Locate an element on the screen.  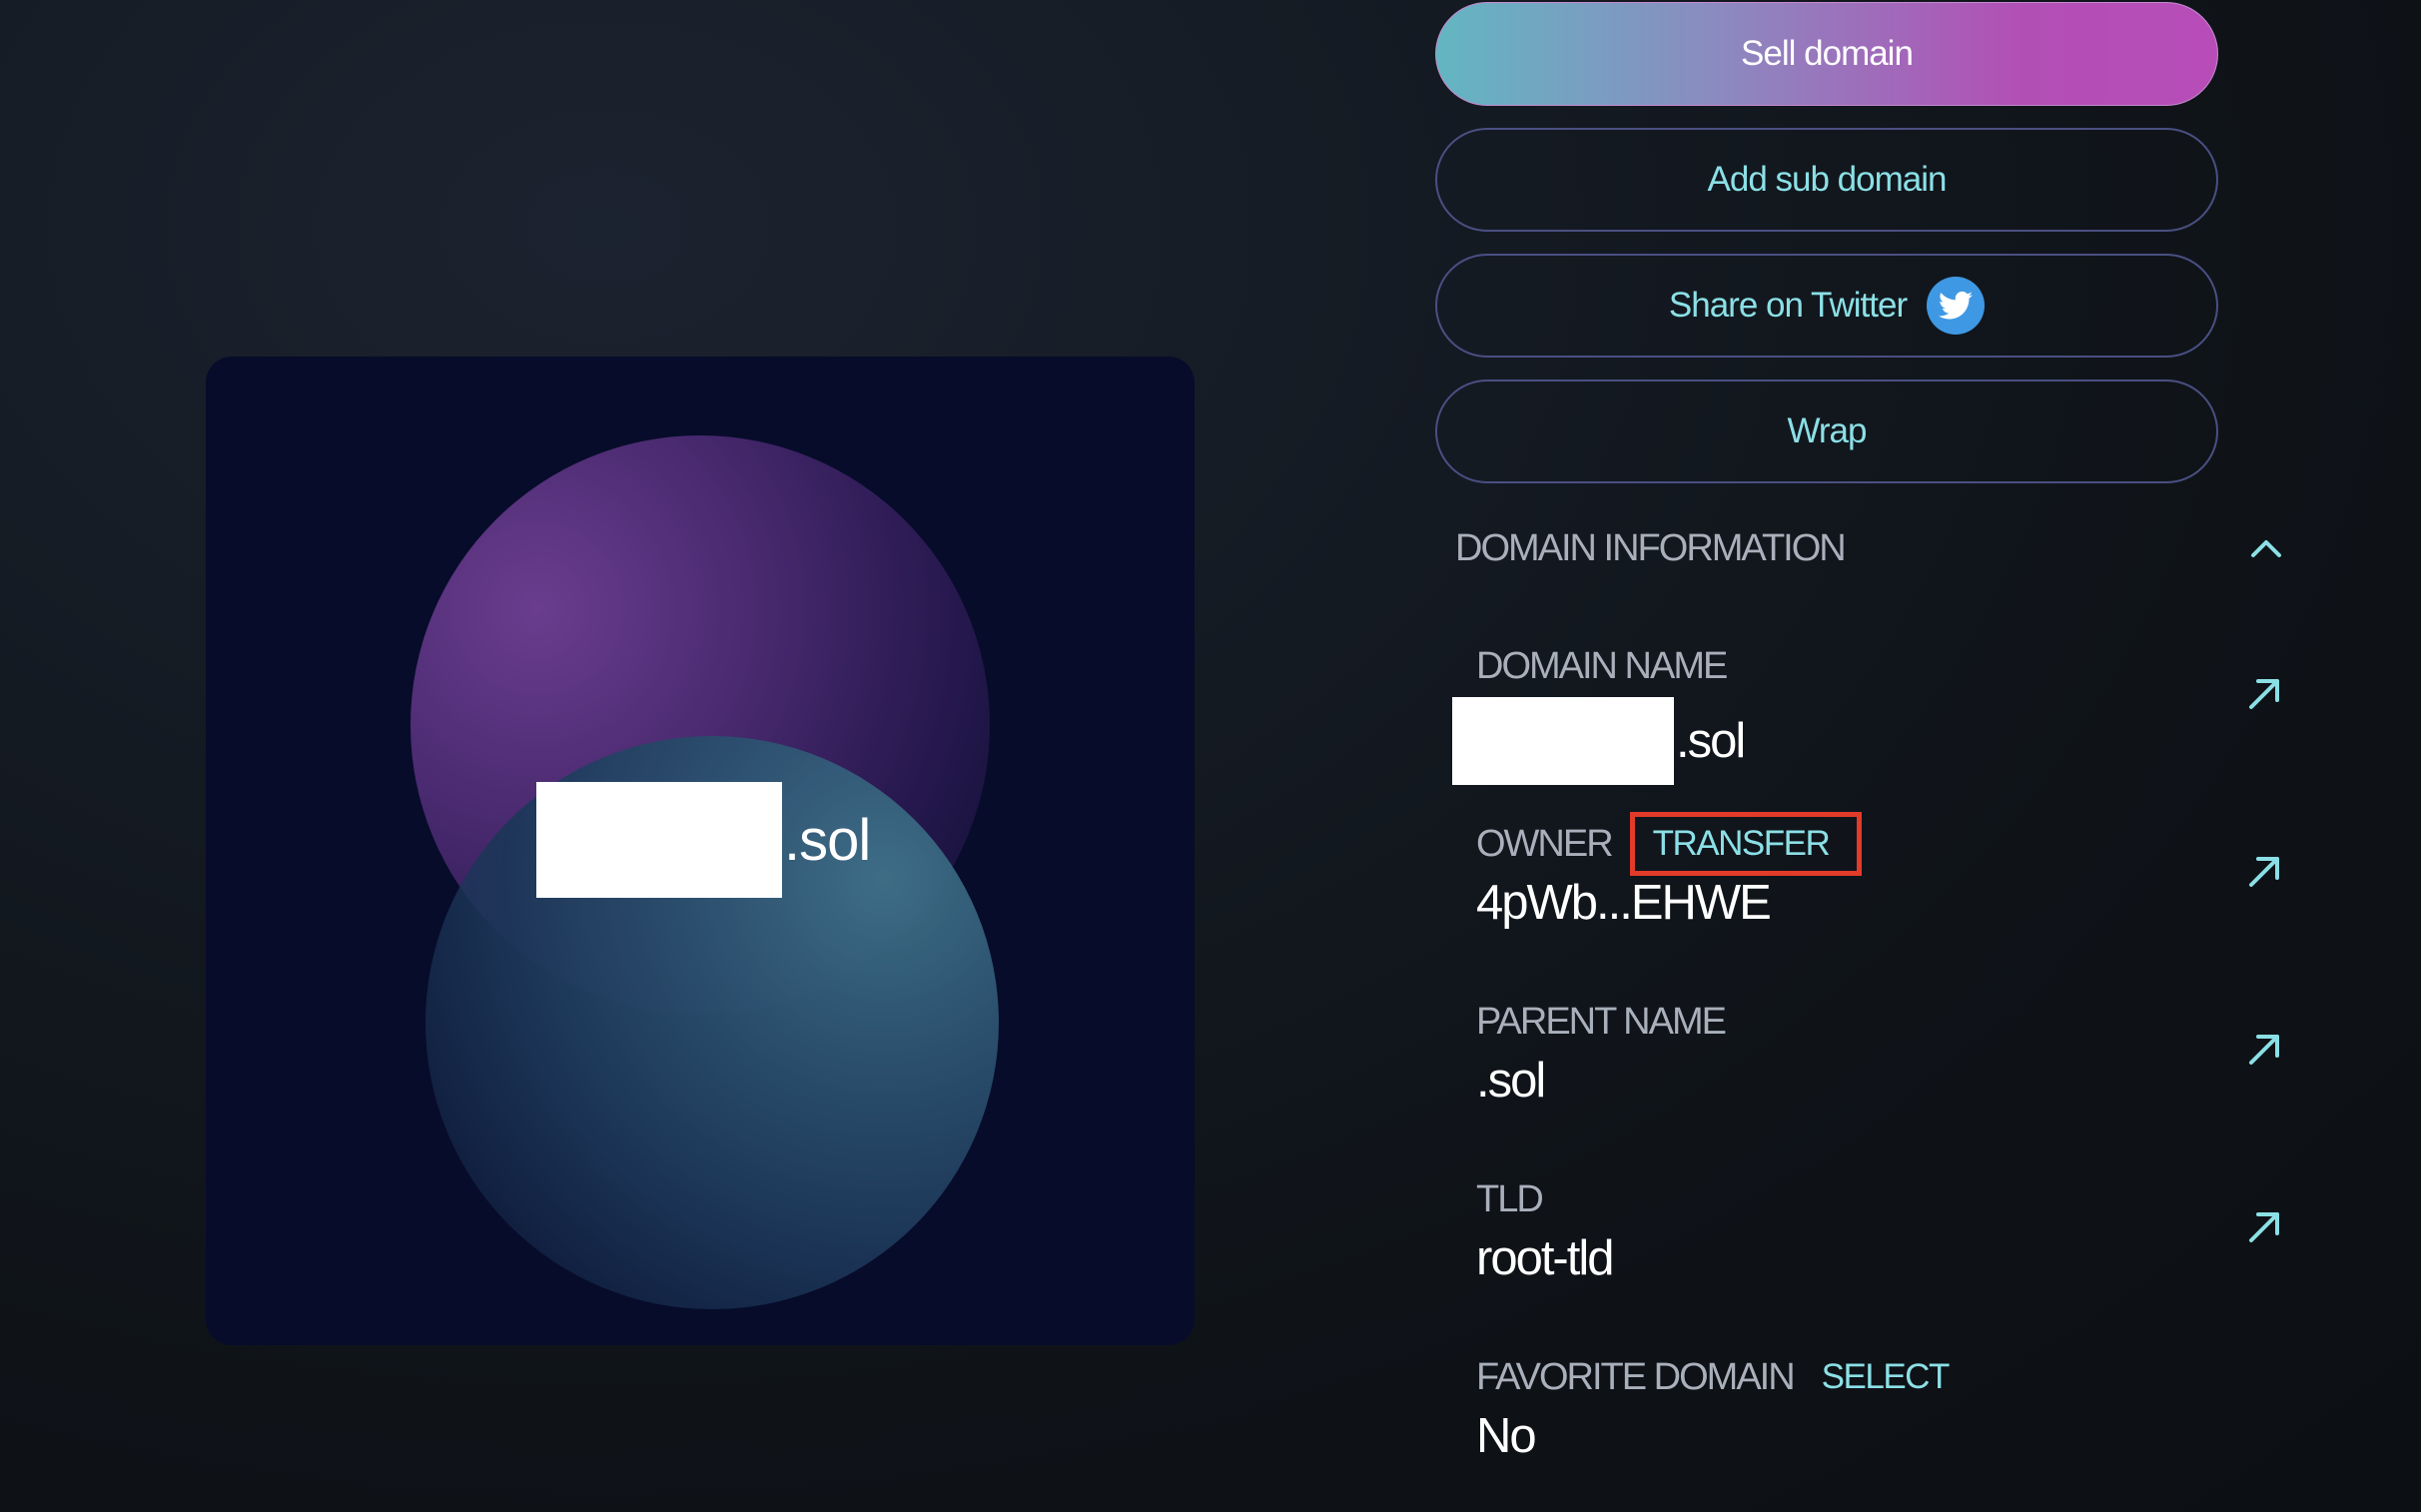
info-row-tld: TLD root-tld is located at coordinates (1880, 1247).